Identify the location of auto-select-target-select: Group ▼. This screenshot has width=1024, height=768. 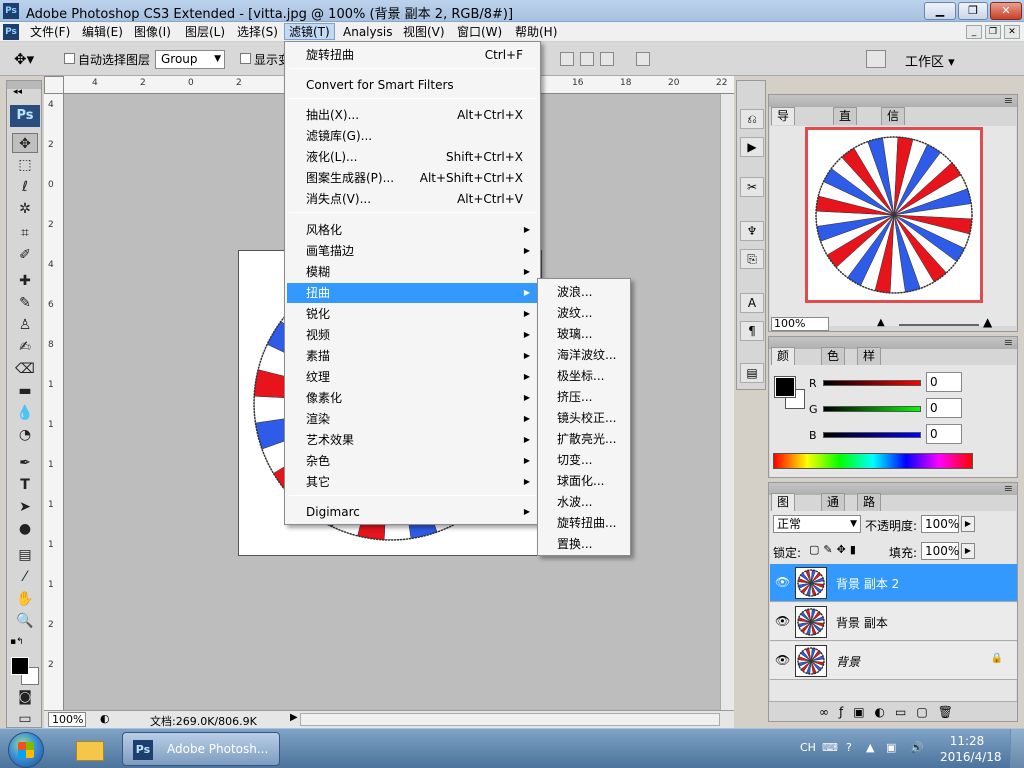
(190, 59).